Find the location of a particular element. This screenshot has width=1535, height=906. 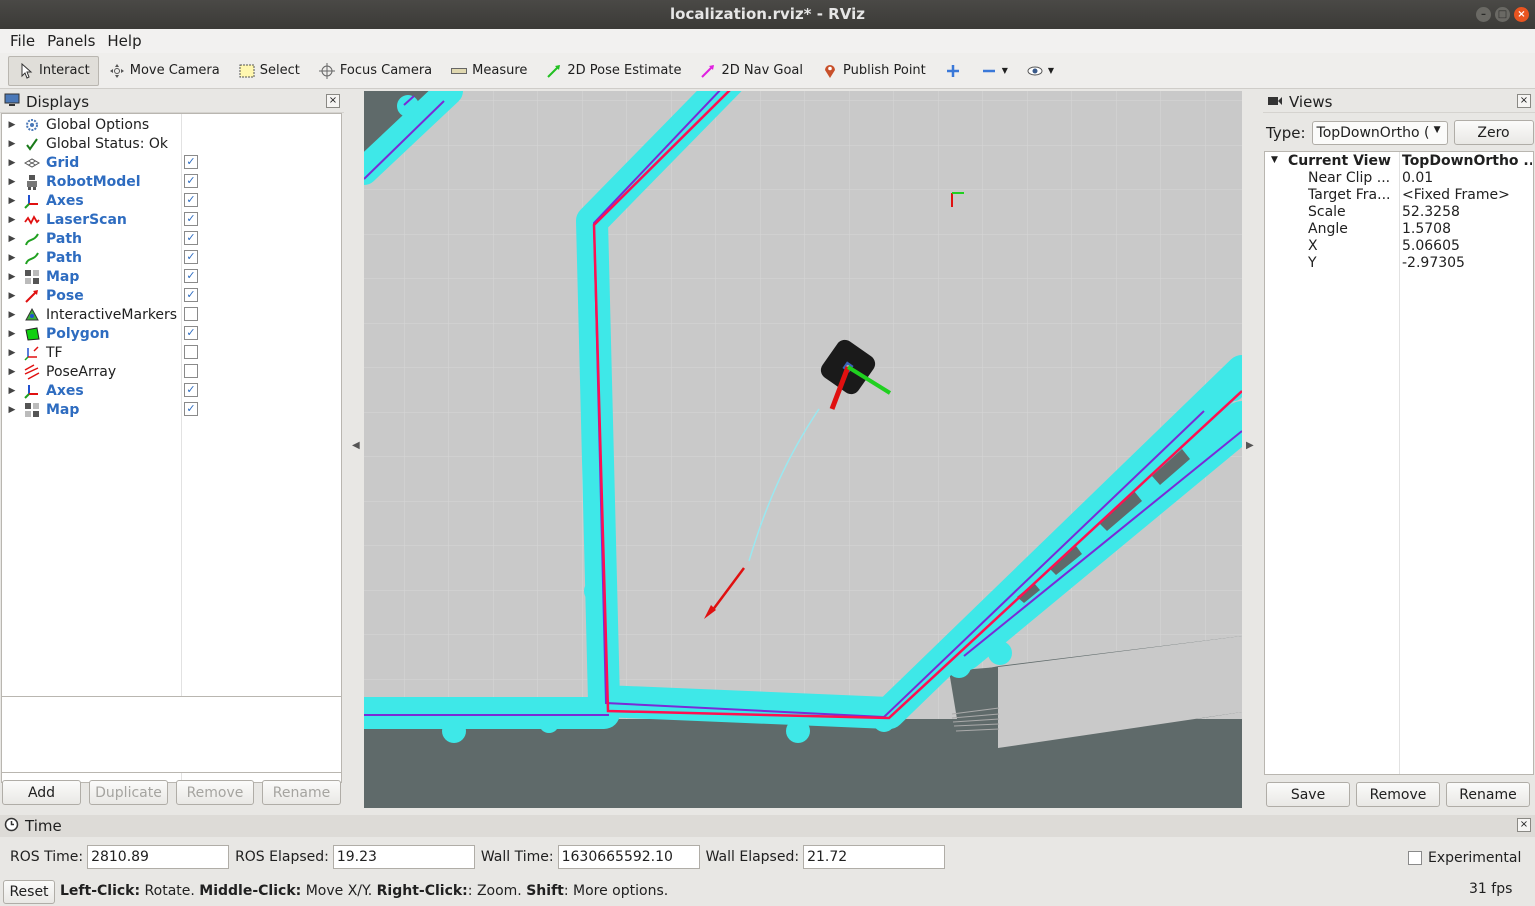

view-property-row: Y -2.97305 is located at coordinates (1399, 263).